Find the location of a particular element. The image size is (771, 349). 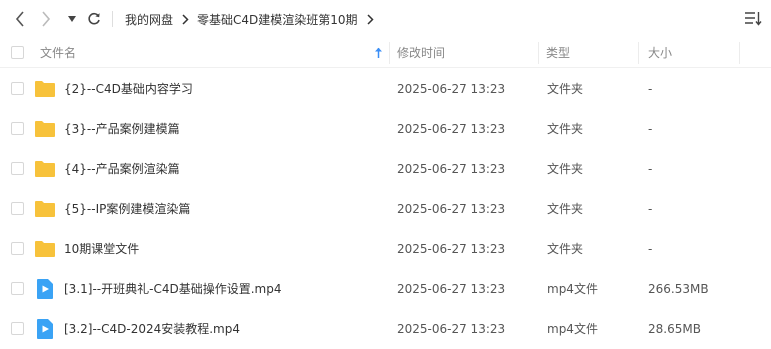

forward-button is located at coordinates (46, 19).